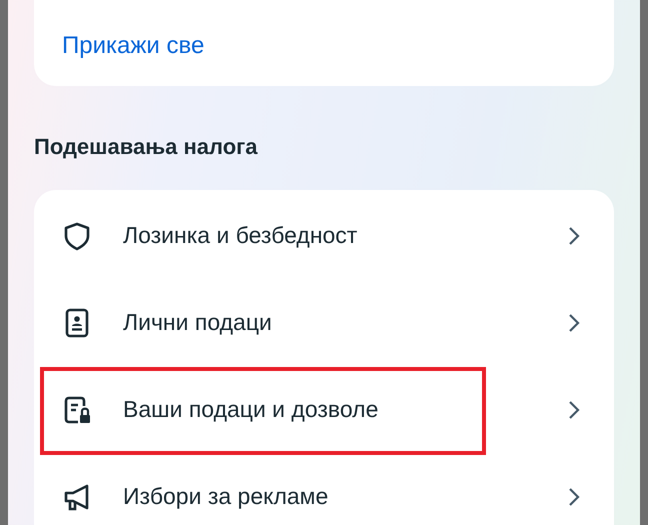 The height and width of the screenshot is (525, 648). I want to click on item-label: Лозинка и безбедност, so click(240, 235).